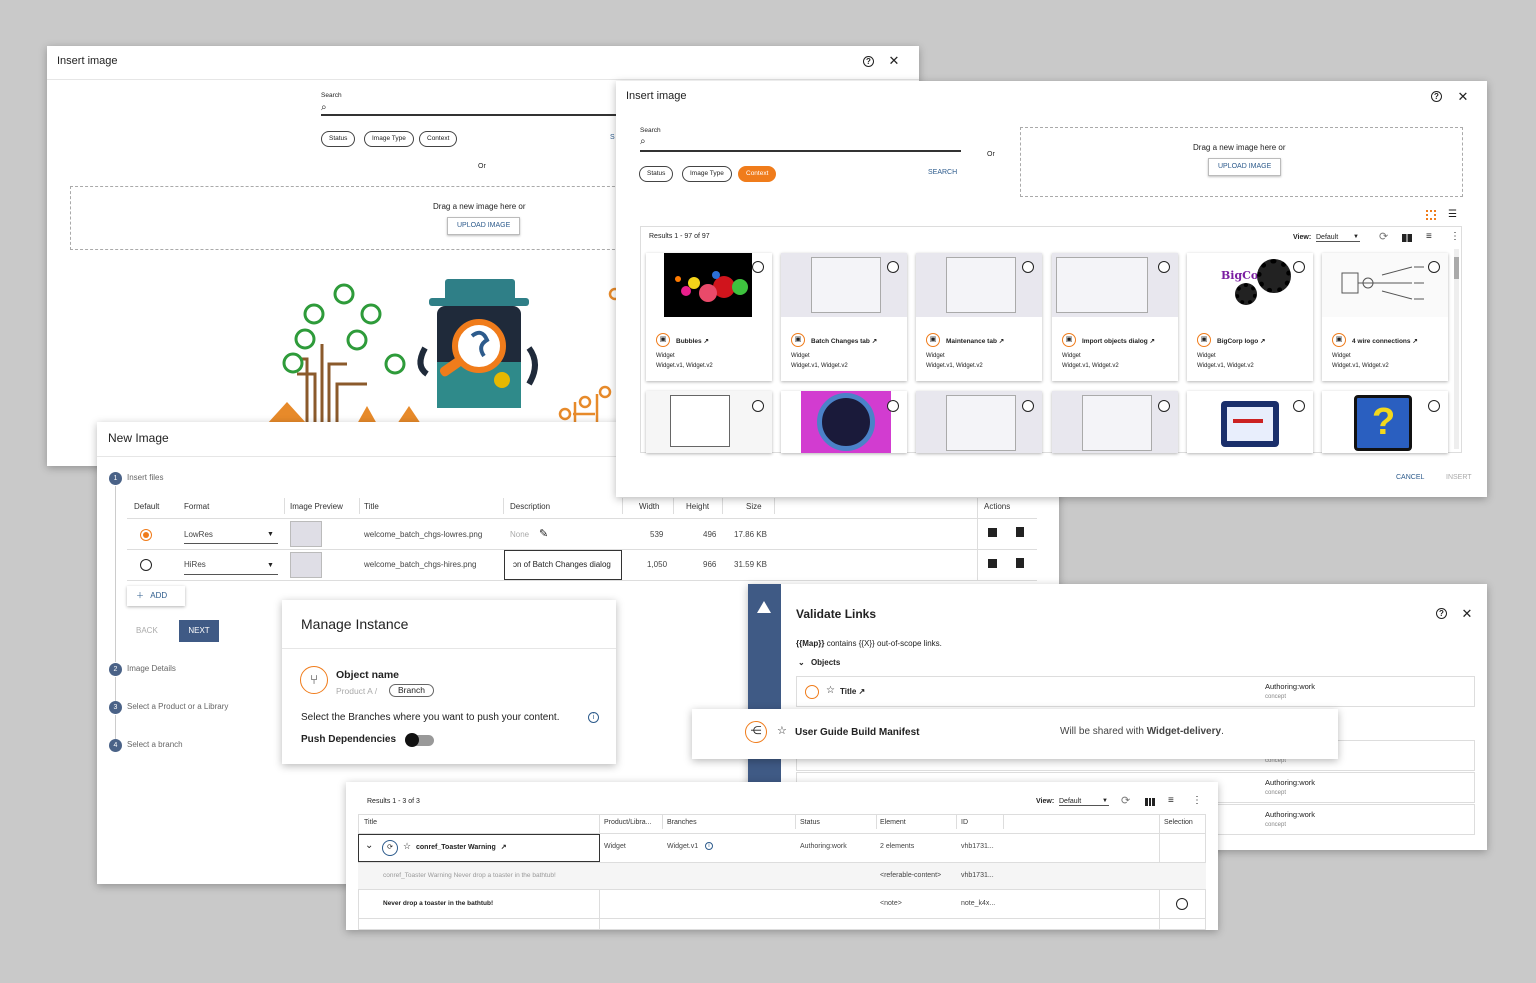  I want to click on format-select: HiRes, so click(195, 564).